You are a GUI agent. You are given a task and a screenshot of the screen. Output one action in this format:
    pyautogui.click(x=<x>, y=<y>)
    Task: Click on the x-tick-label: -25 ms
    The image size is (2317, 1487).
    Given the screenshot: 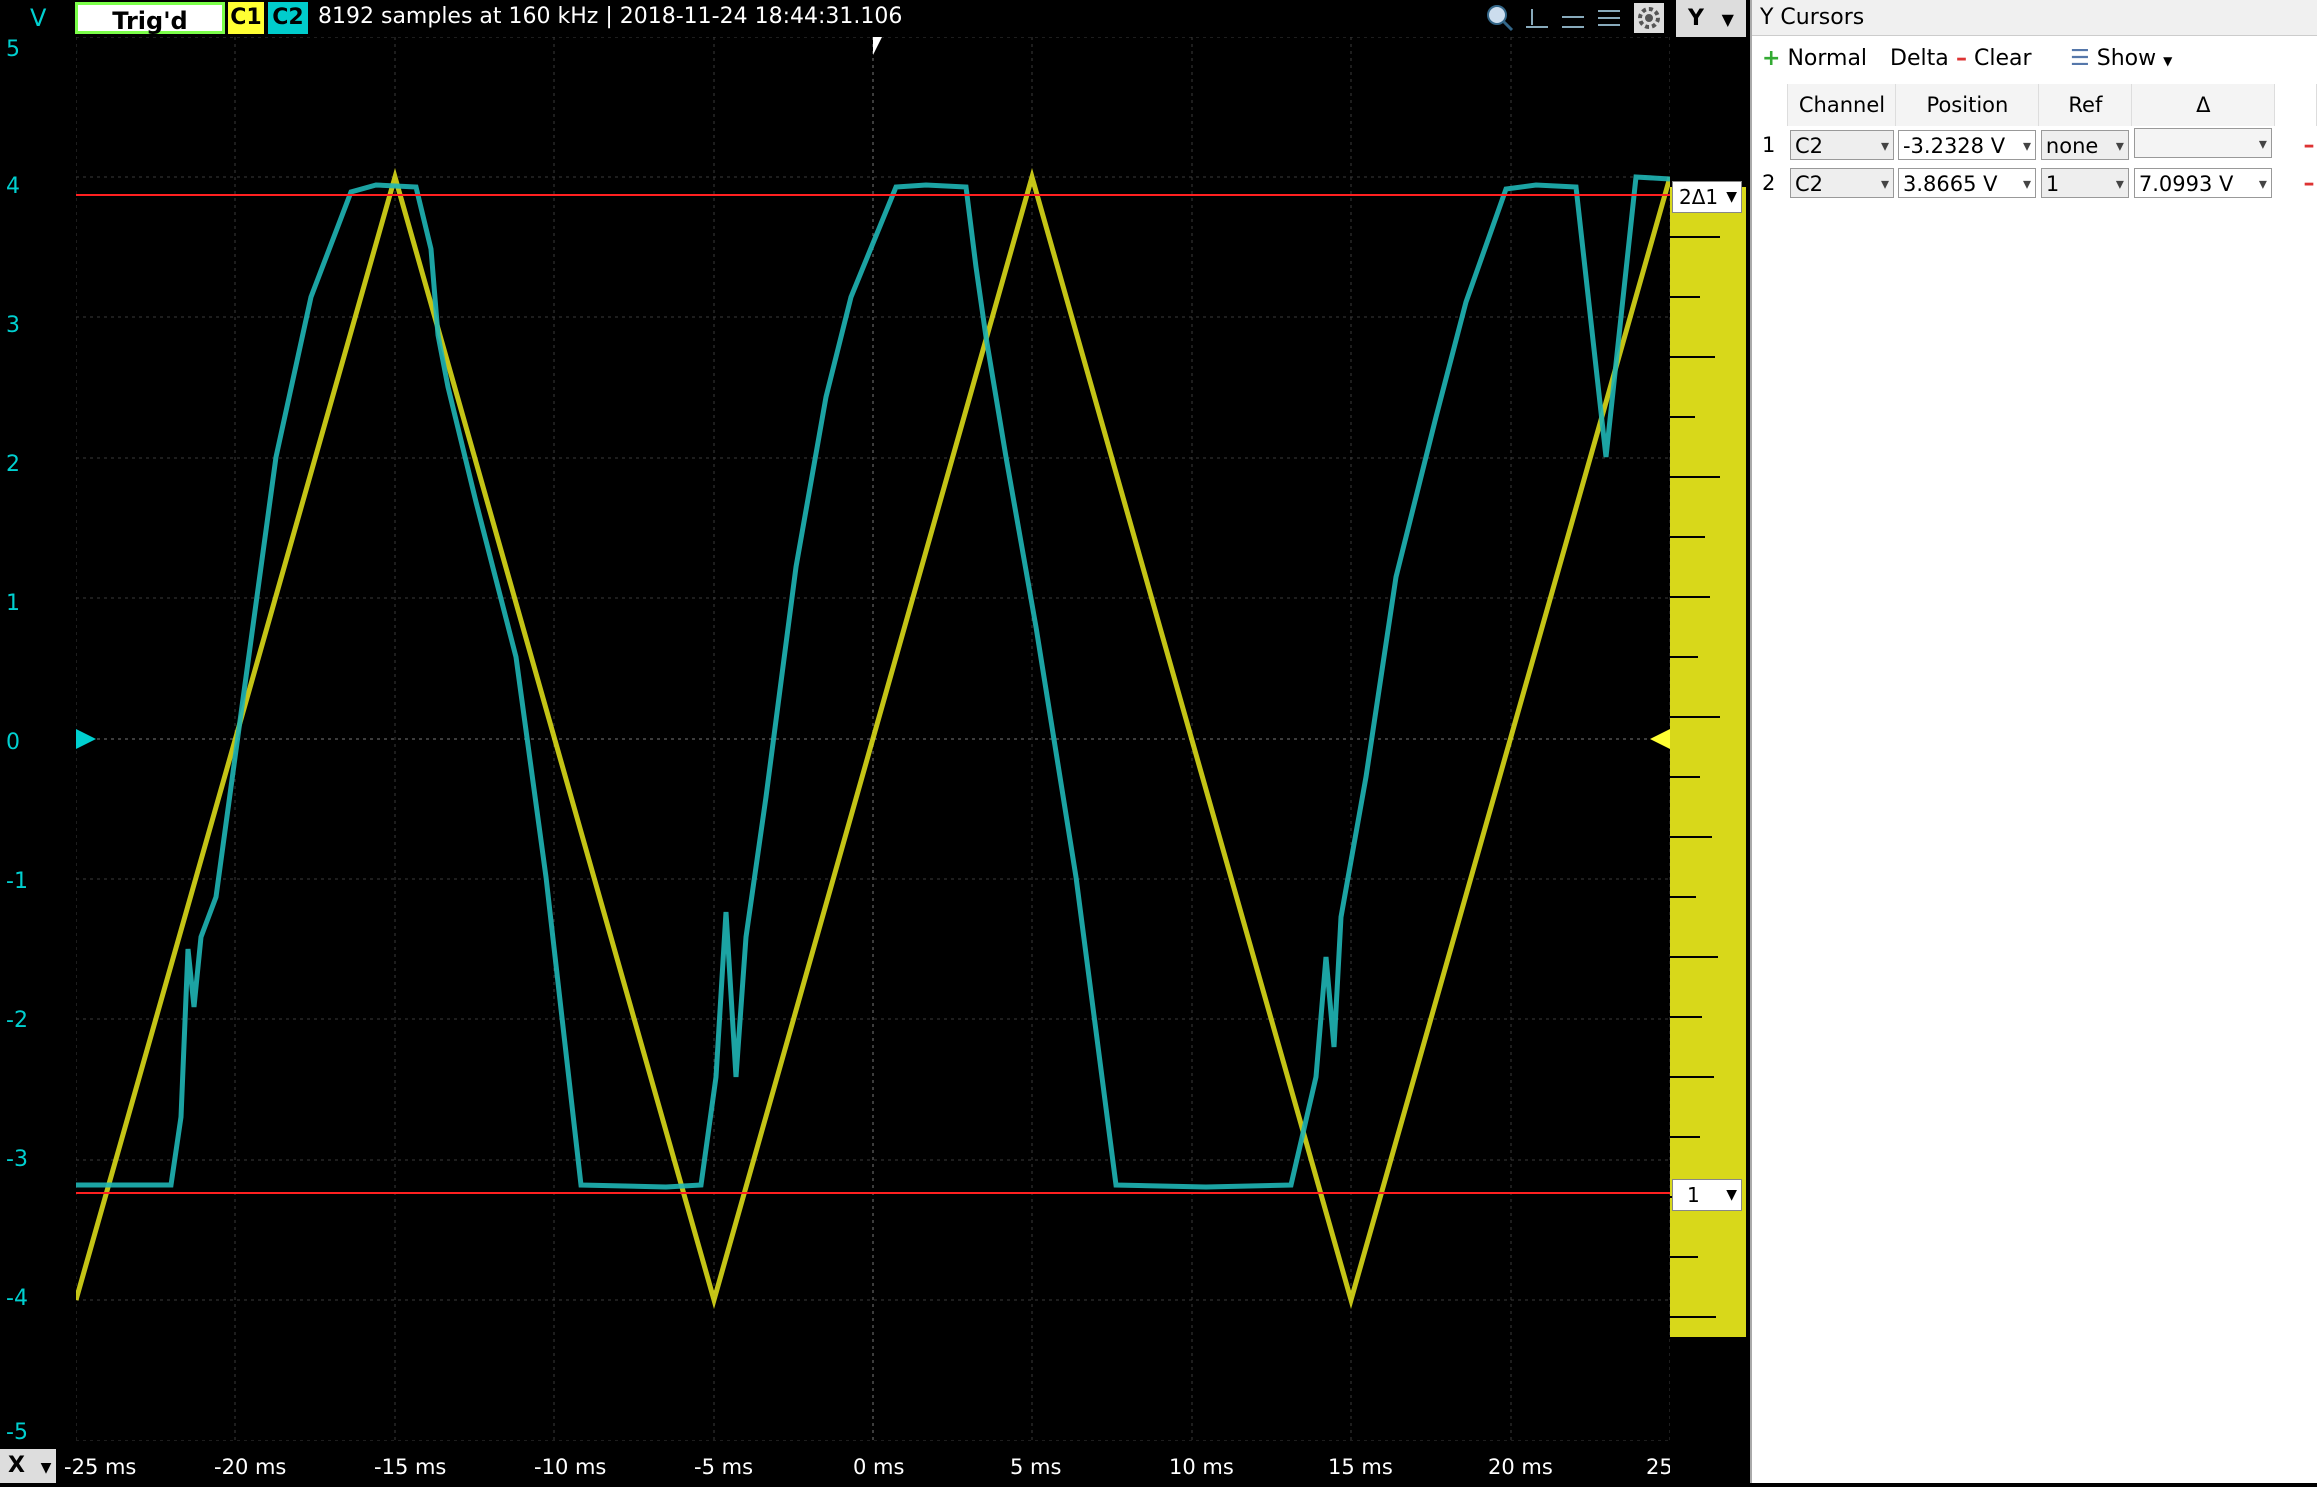 What is the action you would take?
    pyautogui.click(x=100, y=1467)
    